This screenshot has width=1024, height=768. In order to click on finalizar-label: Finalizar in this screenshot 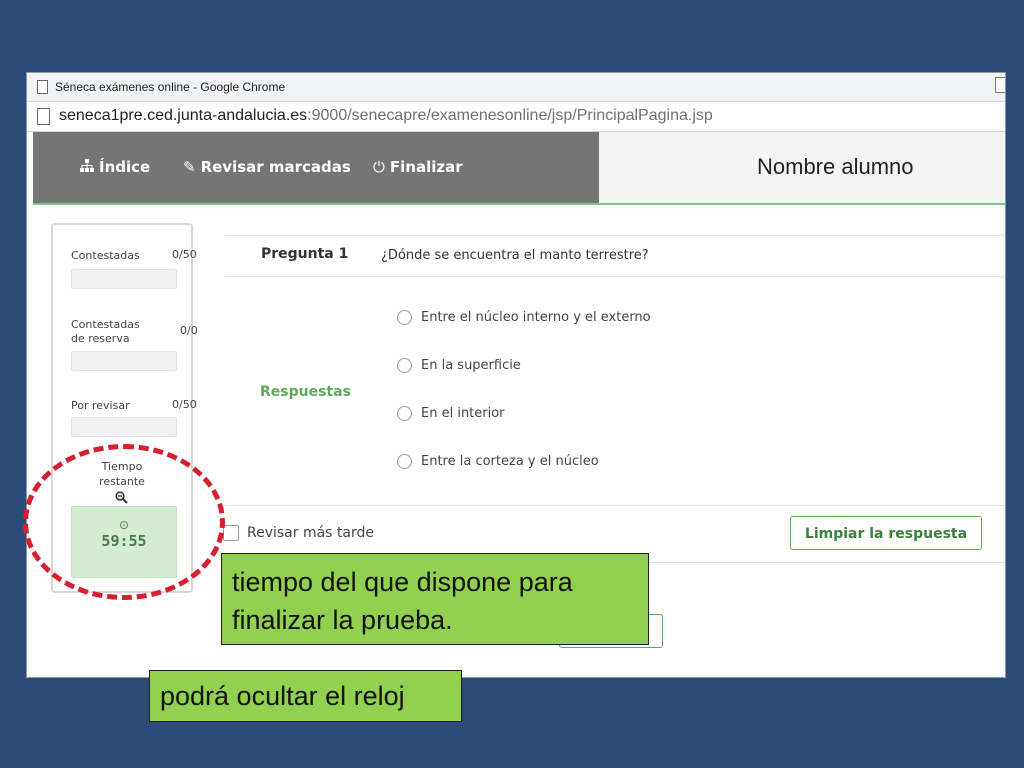, I will do `click(426, 167)`.